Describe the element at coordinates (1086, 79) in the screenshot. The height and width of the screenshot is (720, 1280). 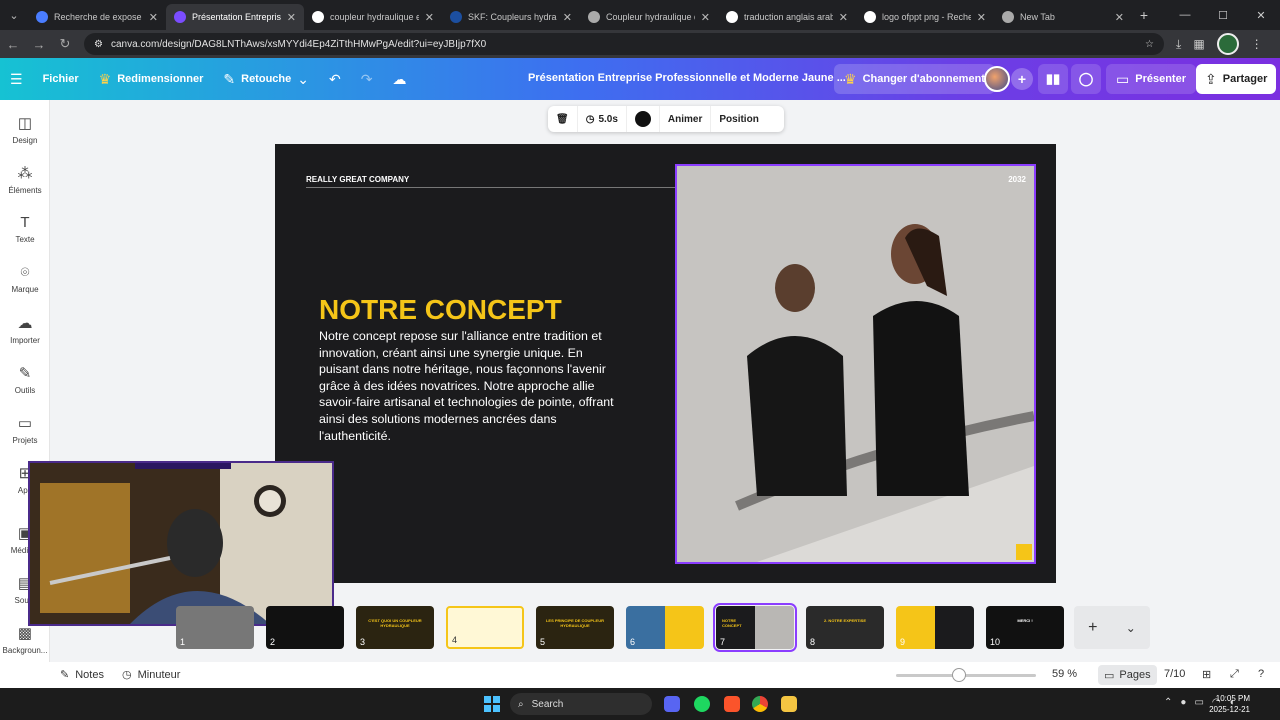
I see `comment-icon: ◯` at that location.